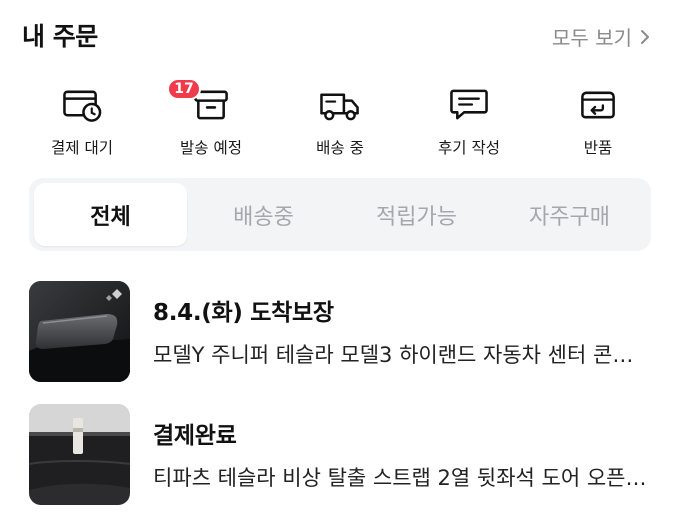  I want to click on tab-all: 전체, so click(110, 214).